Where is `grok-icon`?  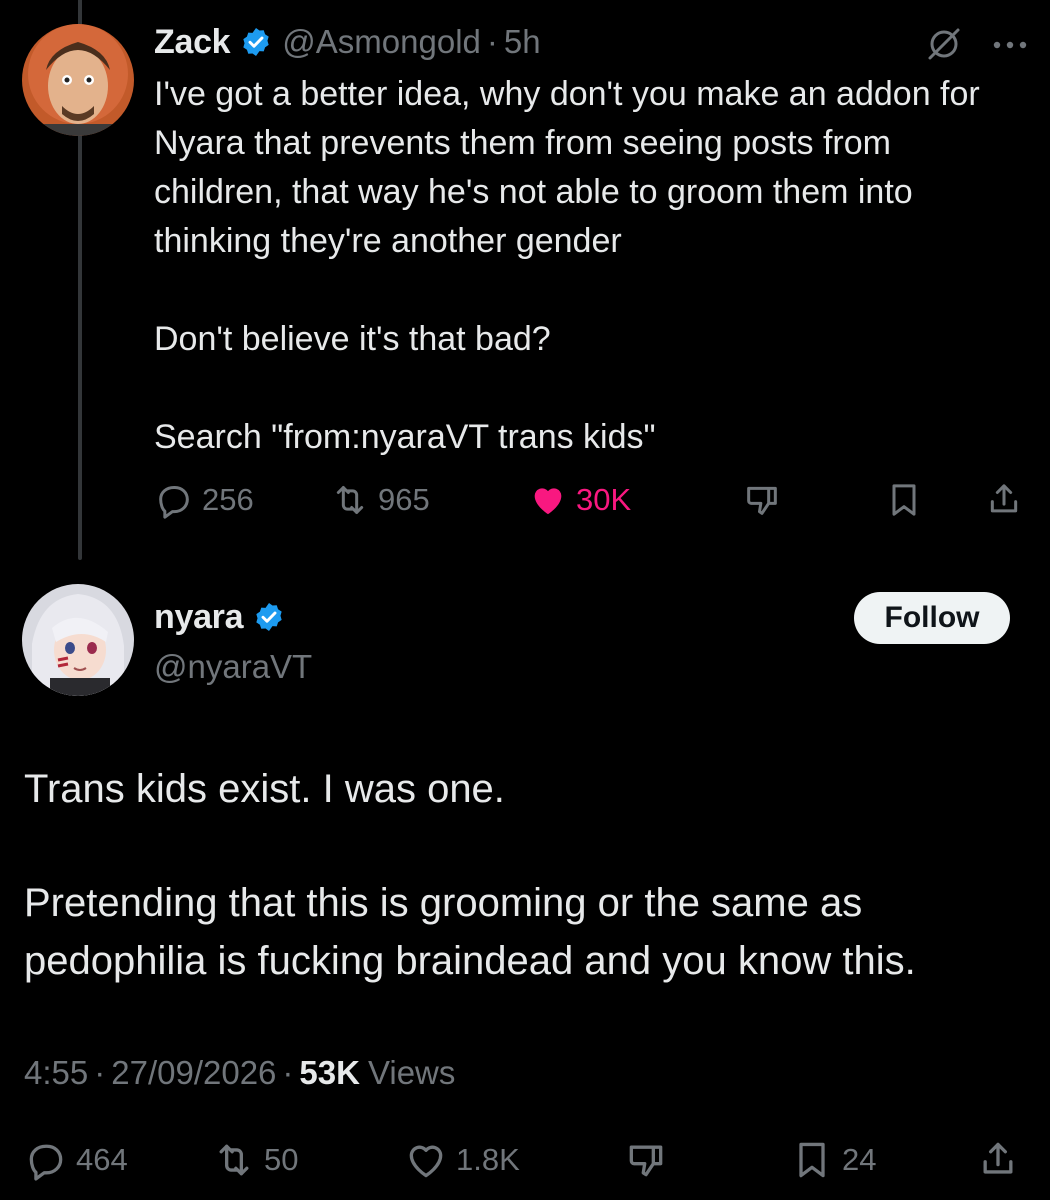 grok-icon is located at coordinates (944, 46).